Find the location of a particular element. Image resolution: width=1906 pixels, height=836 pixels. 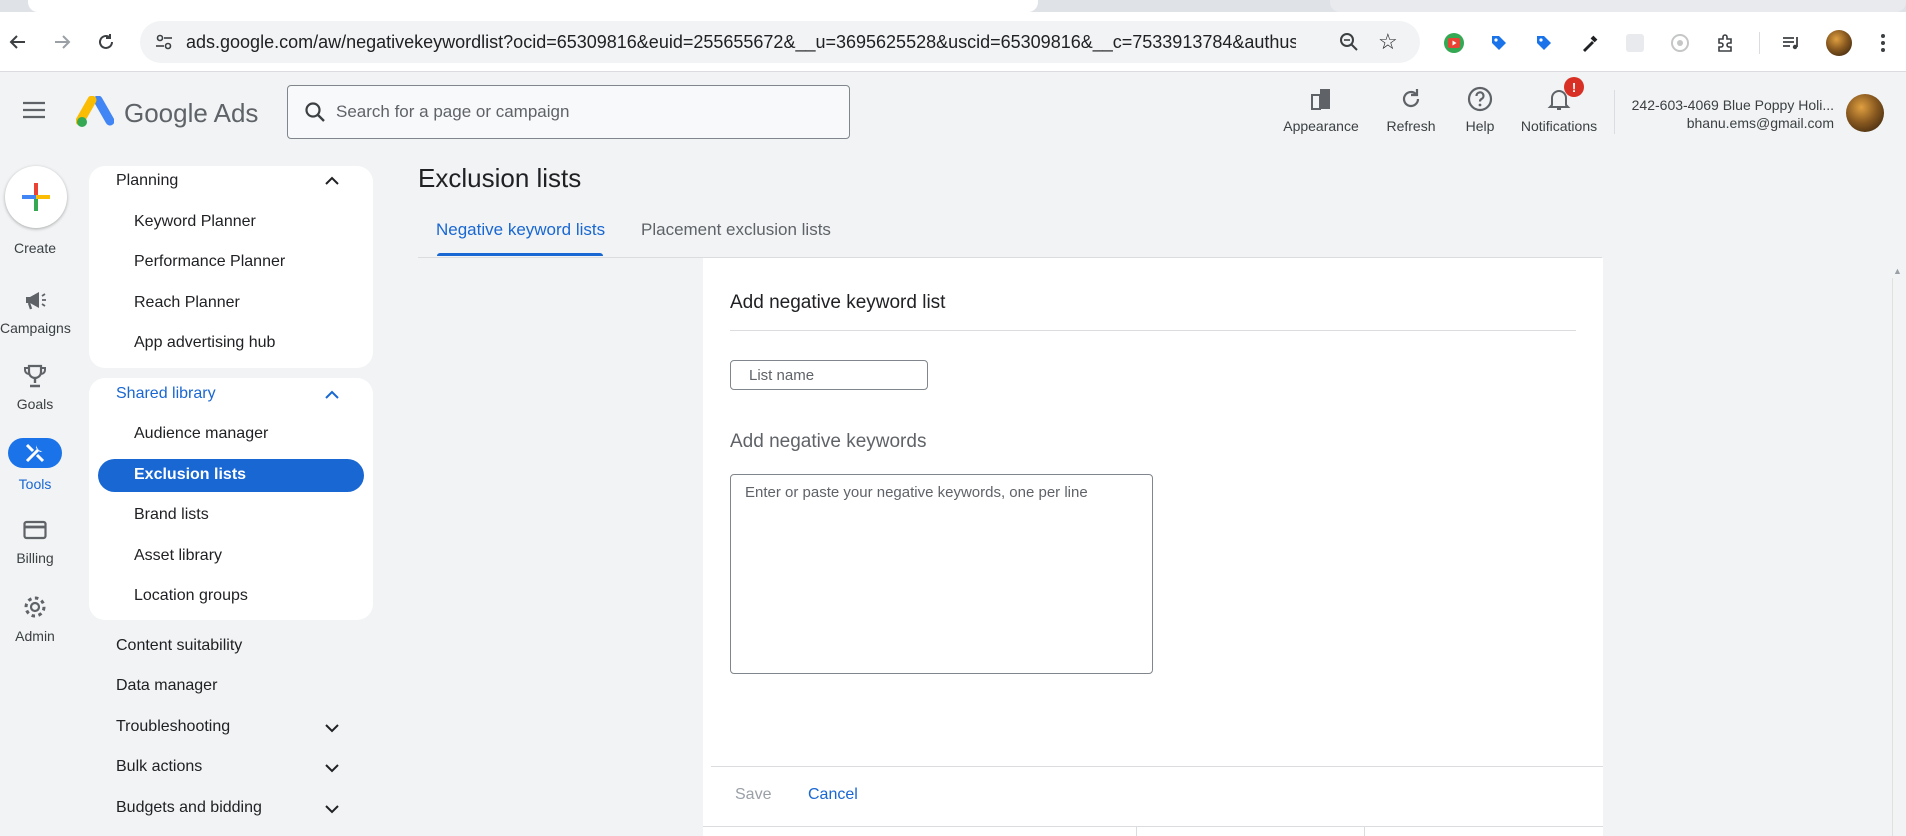

search-box: Search for a page or campaign is located at coordinates (568, 112).